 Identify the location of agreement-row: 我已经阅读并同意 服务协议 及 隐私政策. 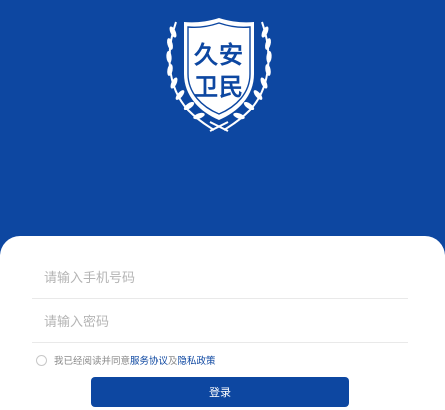
(126, 360).